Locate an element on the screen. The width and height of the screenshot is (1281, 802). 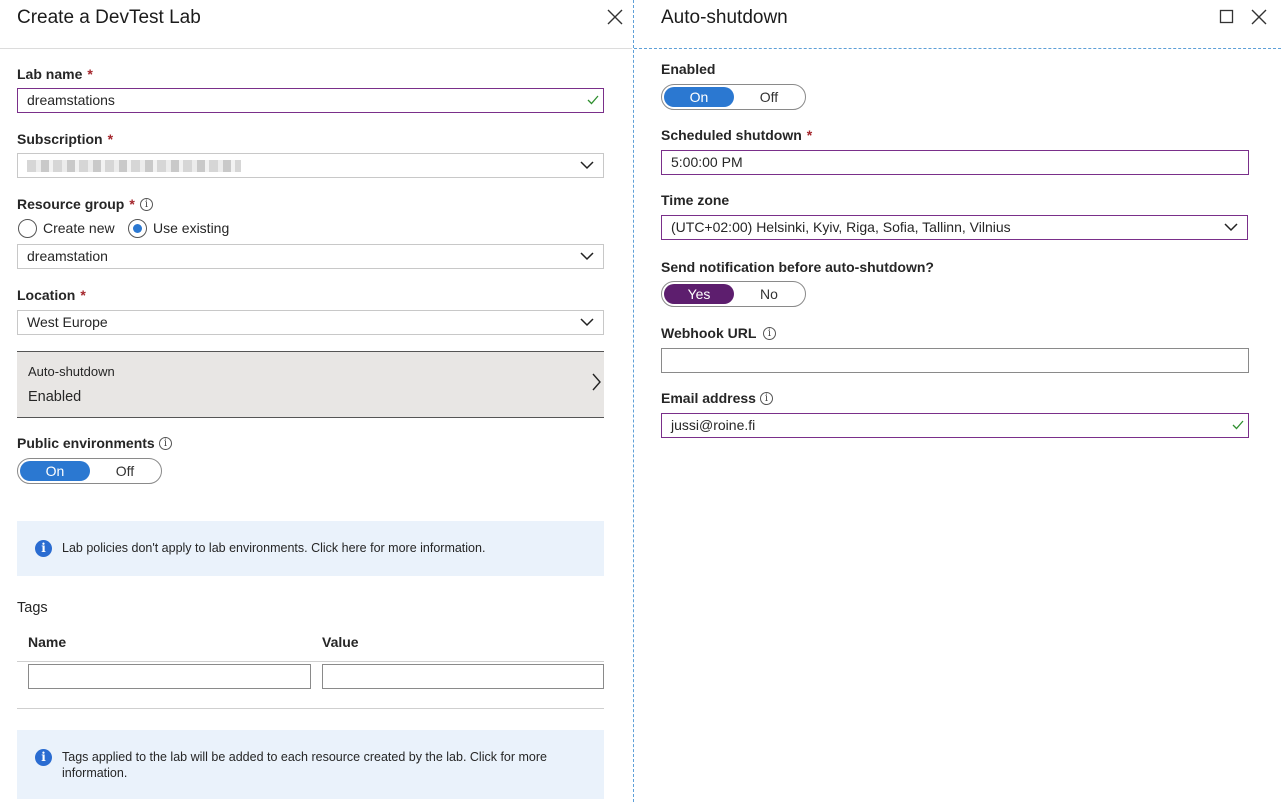
time-zone-label: Time zone is located at coordinates (695, 200).